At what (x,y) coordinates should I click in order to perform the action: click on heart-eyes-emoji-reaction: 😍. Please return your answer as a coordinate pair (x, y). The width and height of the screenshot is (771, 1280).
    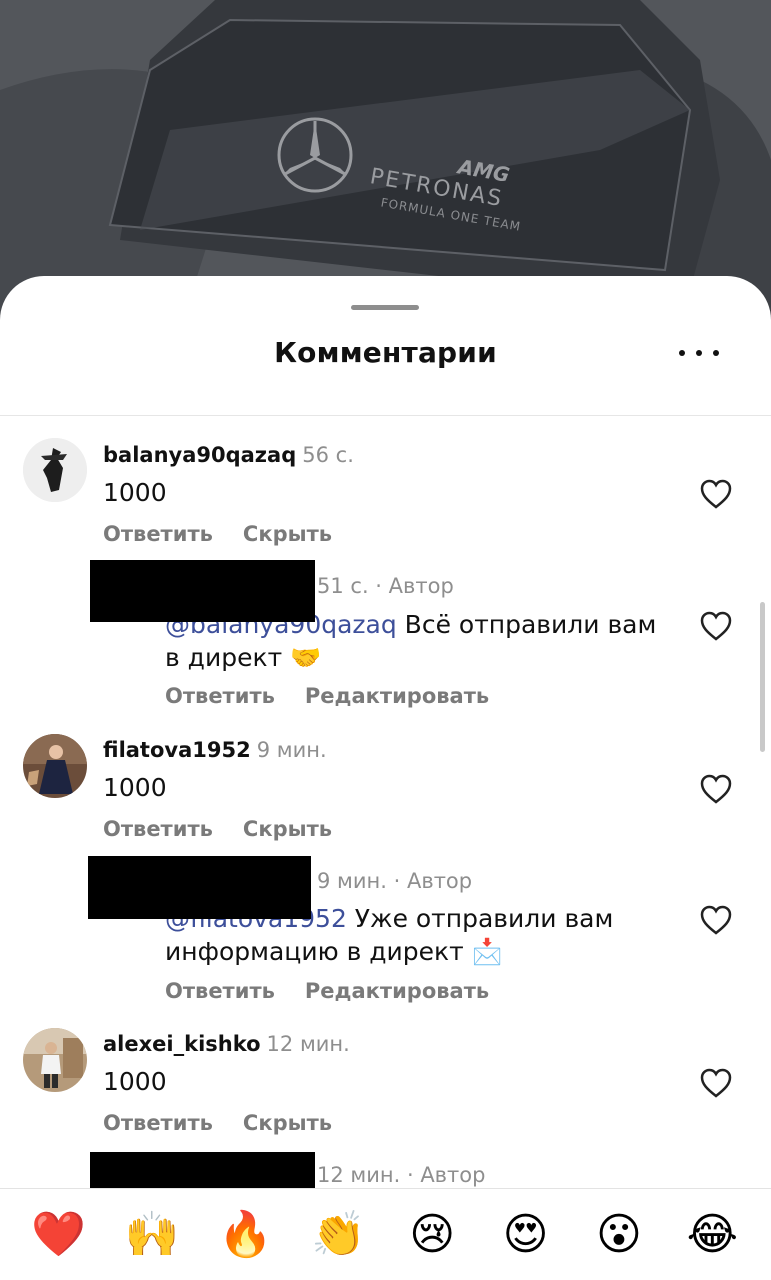
    Looking at the image, I should click on (526, 1235).